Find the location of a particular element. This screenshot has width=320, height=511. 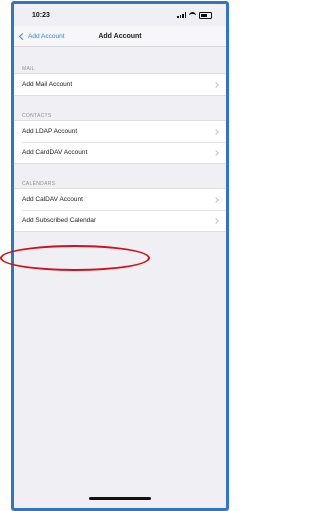

back-button: Add Account is located at coordinates (41, 36).